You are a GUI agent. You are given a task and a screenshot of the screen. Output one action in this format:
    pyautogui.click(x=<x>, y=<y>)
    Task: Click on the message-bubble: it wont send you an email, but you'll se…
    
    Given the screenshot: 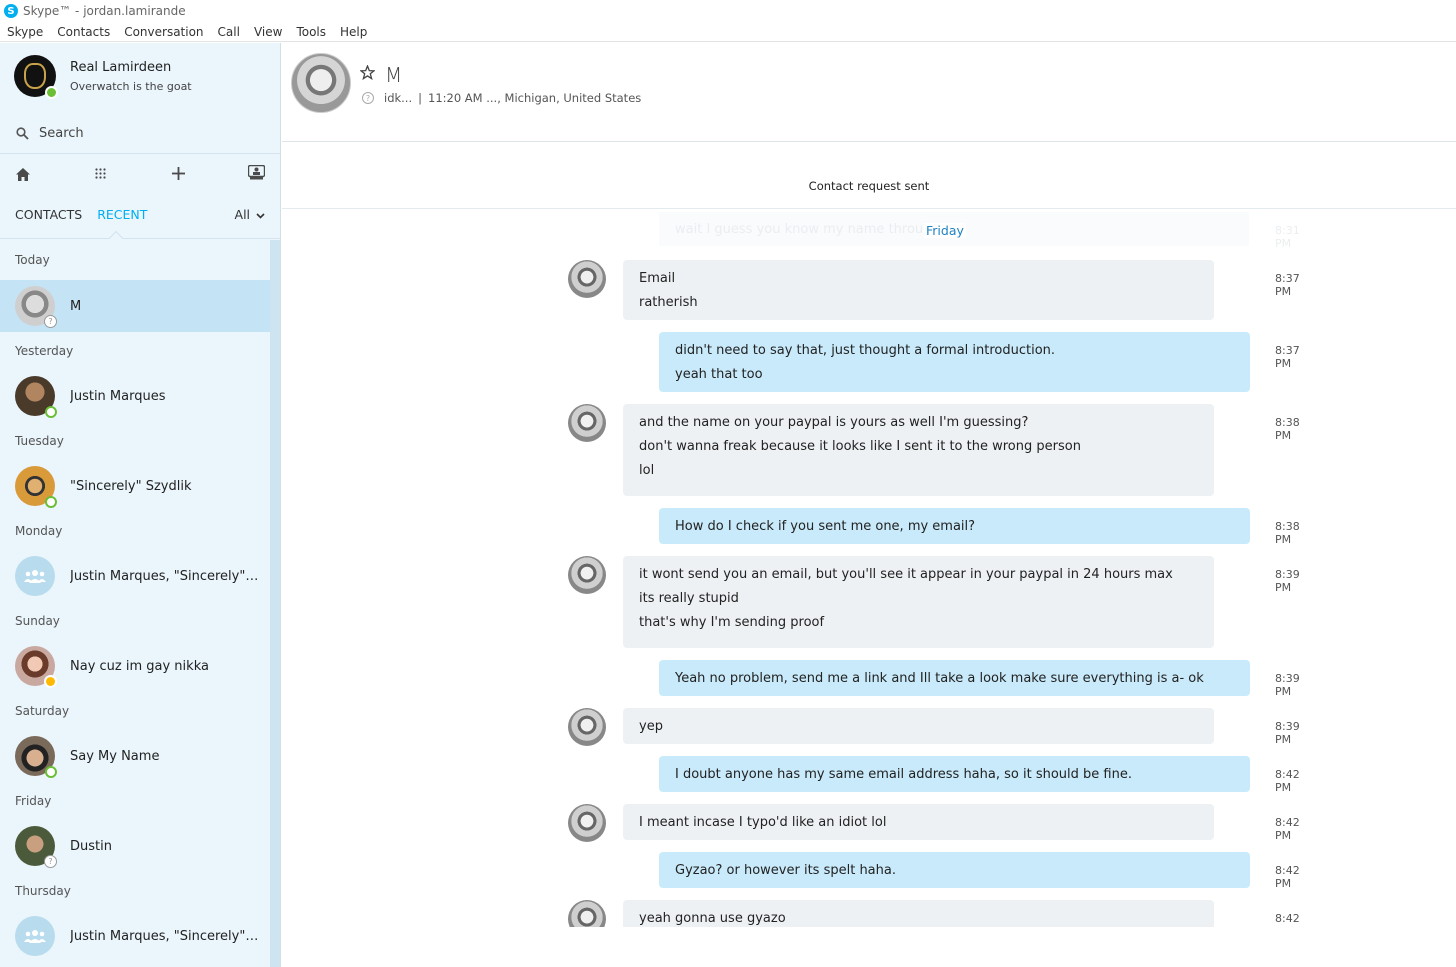 What is the action you would take?
    pyautogui.click(x=918, y=602)
    